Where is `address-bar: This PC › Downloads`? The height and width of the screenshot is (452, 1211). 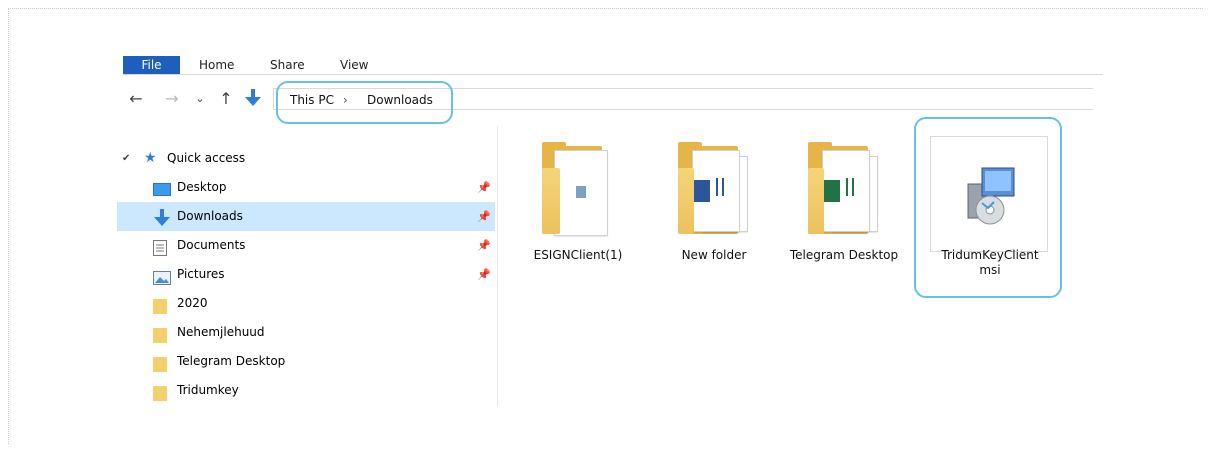
address-bar: This PC › Downloads is located at coordinates (683, 99).